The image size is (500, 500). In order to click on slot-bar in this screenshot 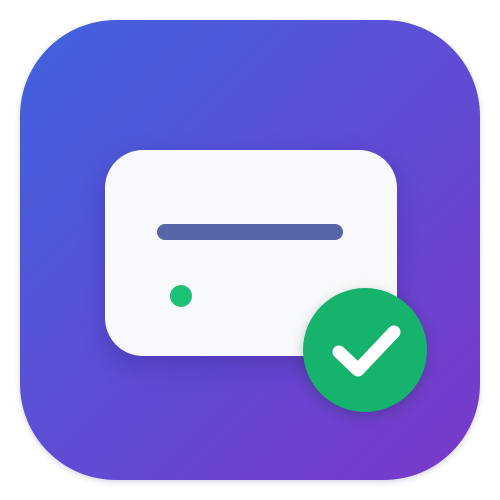, I will do `click(250, 232)`.